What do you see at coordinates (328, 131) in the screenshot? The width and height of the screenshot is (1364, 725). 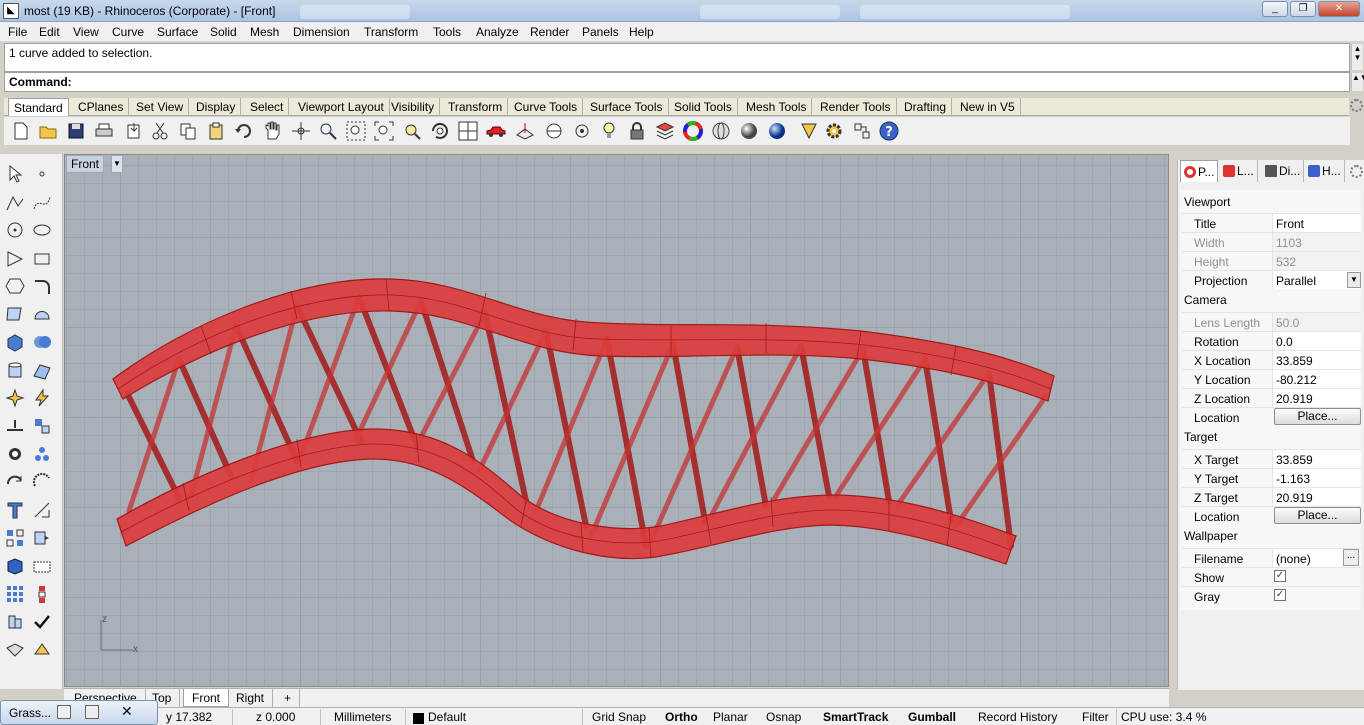 I see `zoom-icon` at bounding box center [328, 131].